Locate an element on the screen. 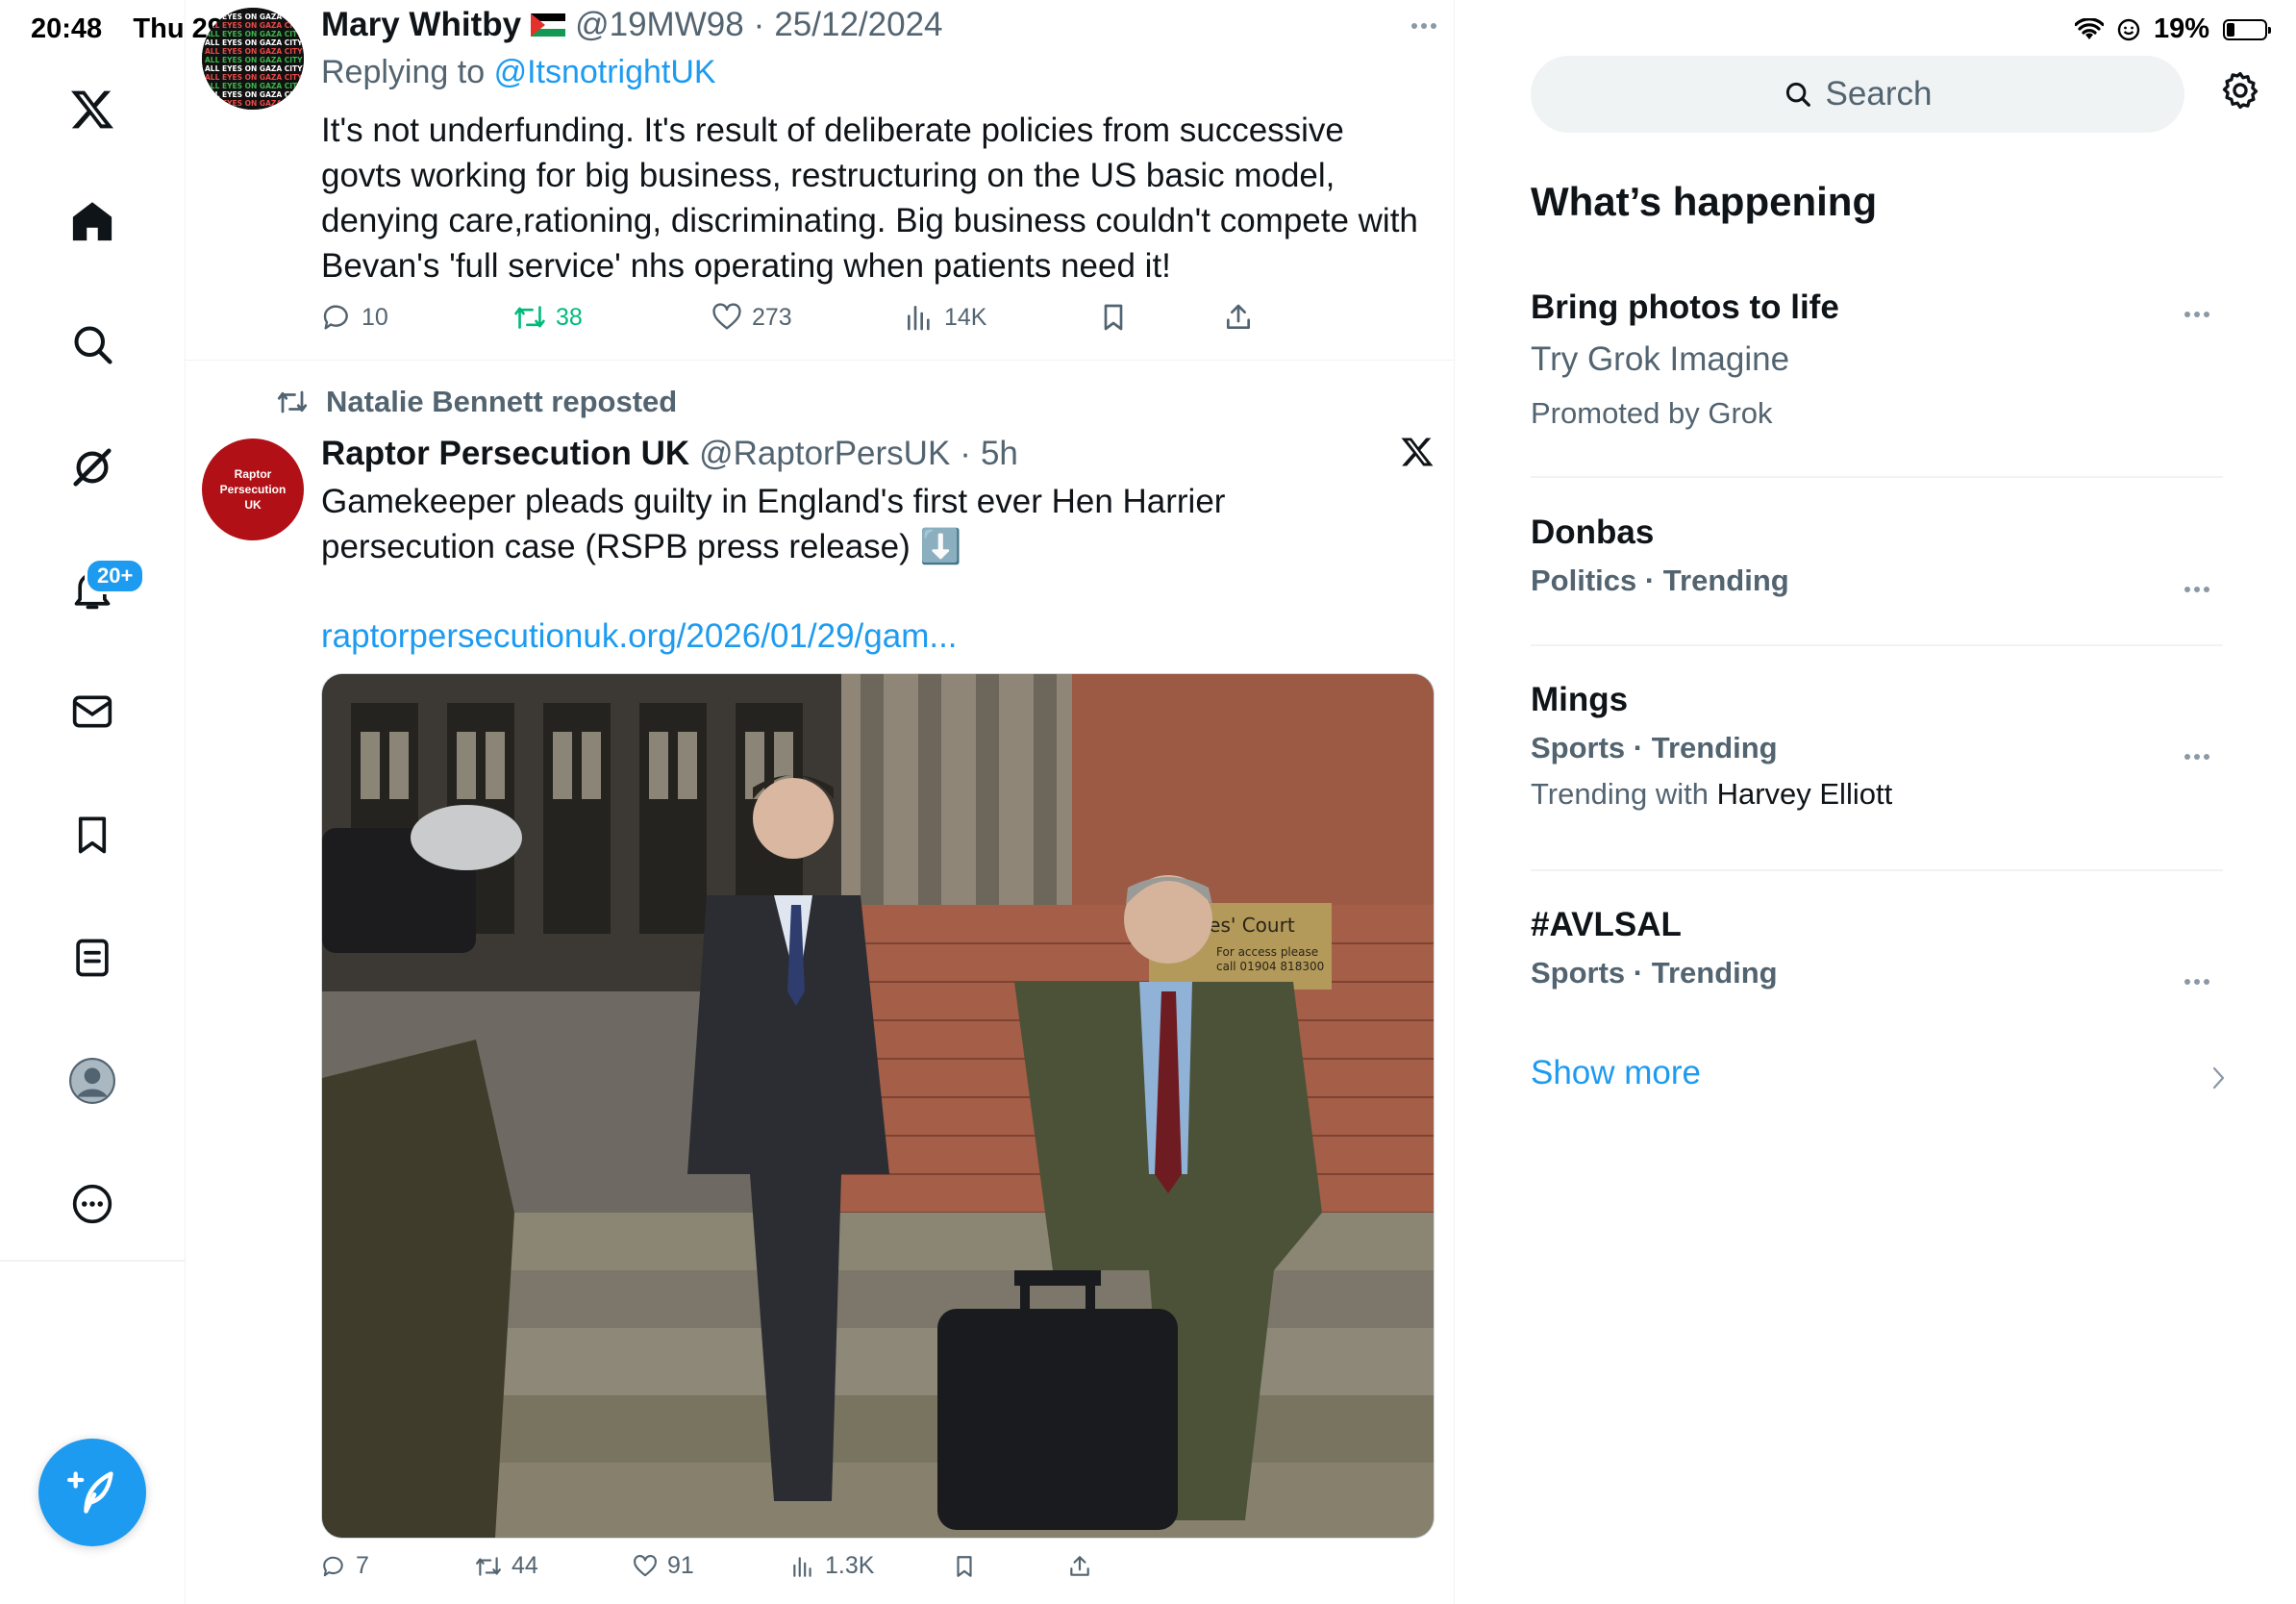 The width and height of the screenshot is (2296, 1604). like-count: 91 is located at coordinates (680, 1565).